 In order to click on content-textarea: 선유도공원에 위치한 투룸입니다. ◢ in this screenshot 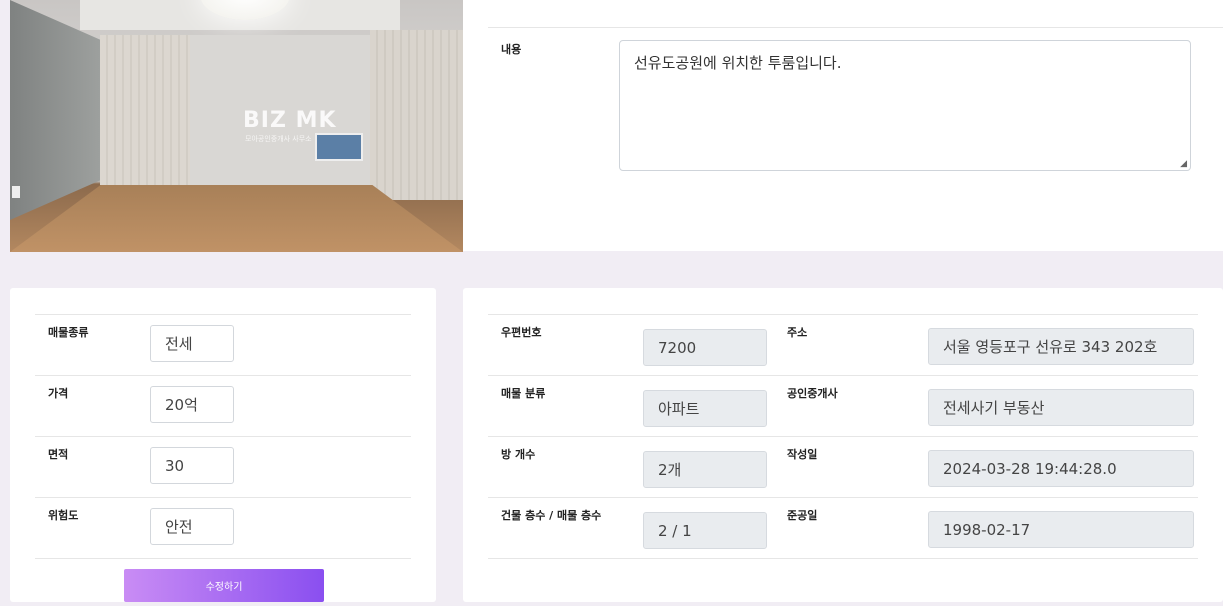, I will do `click(905, 105)`.